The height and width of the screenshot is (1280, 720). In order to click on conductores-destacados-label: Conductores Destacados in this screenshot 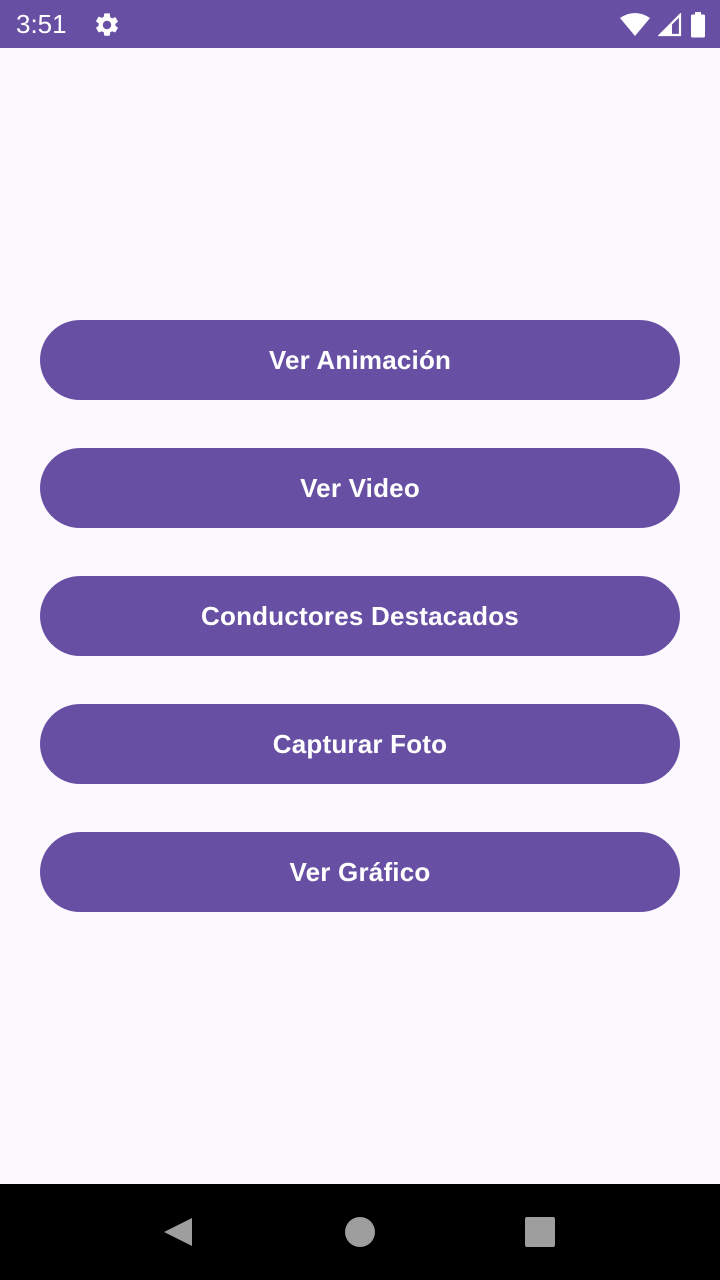, I will do `click(360, 615)`.